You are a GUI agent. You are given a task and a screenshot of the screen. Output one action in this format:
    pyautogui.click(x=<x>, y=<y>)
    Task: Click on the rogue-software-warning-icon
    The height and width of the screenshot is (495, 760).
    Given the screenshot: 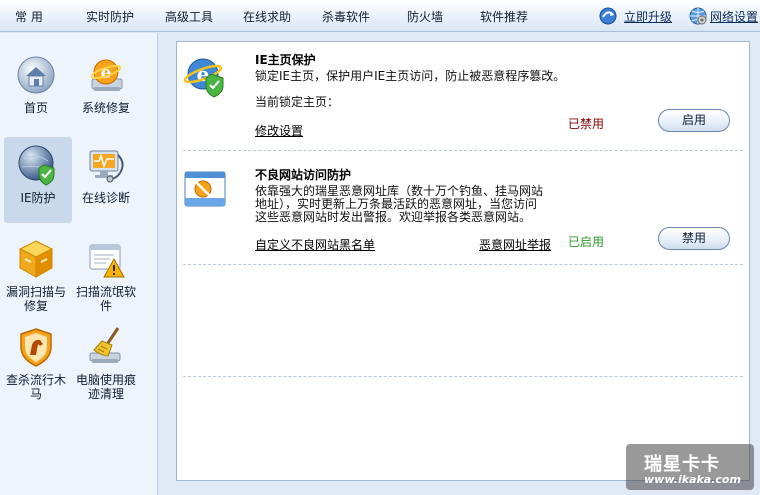 What is the action you would take?
    pyautogui.click(x=107, y=261)
    